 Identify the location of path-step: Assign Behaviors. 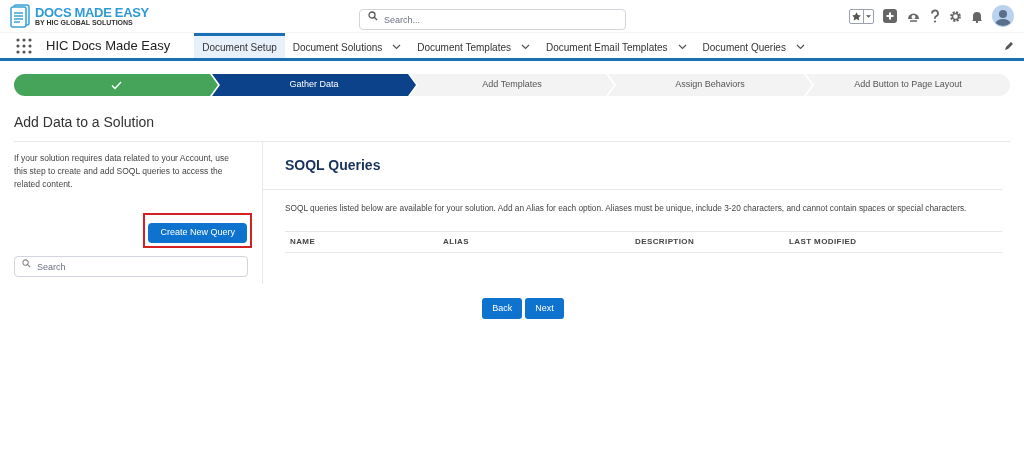
(710, 85).